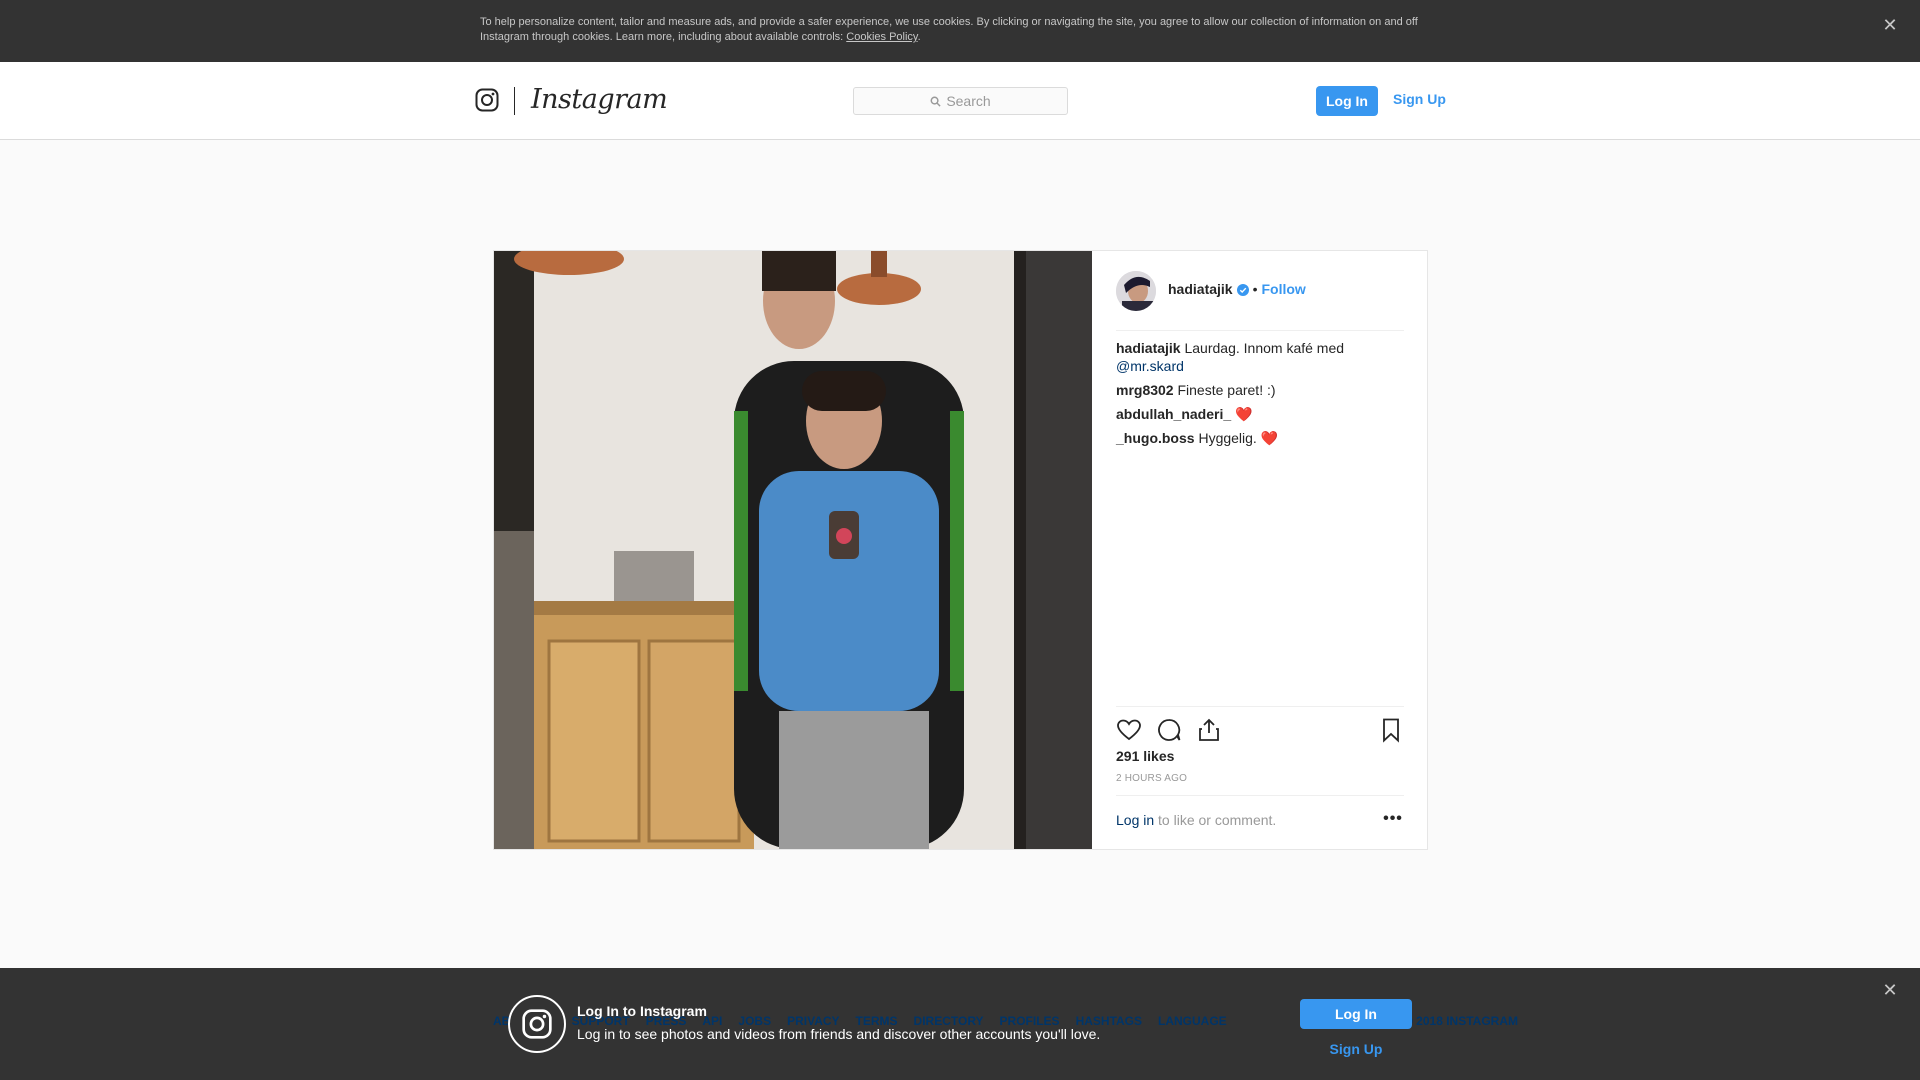 The image size is (1920, 1080). Describe the element at coordinates (1244, 414) in the screenshot. I see `comment-text: ❤️` at that location.